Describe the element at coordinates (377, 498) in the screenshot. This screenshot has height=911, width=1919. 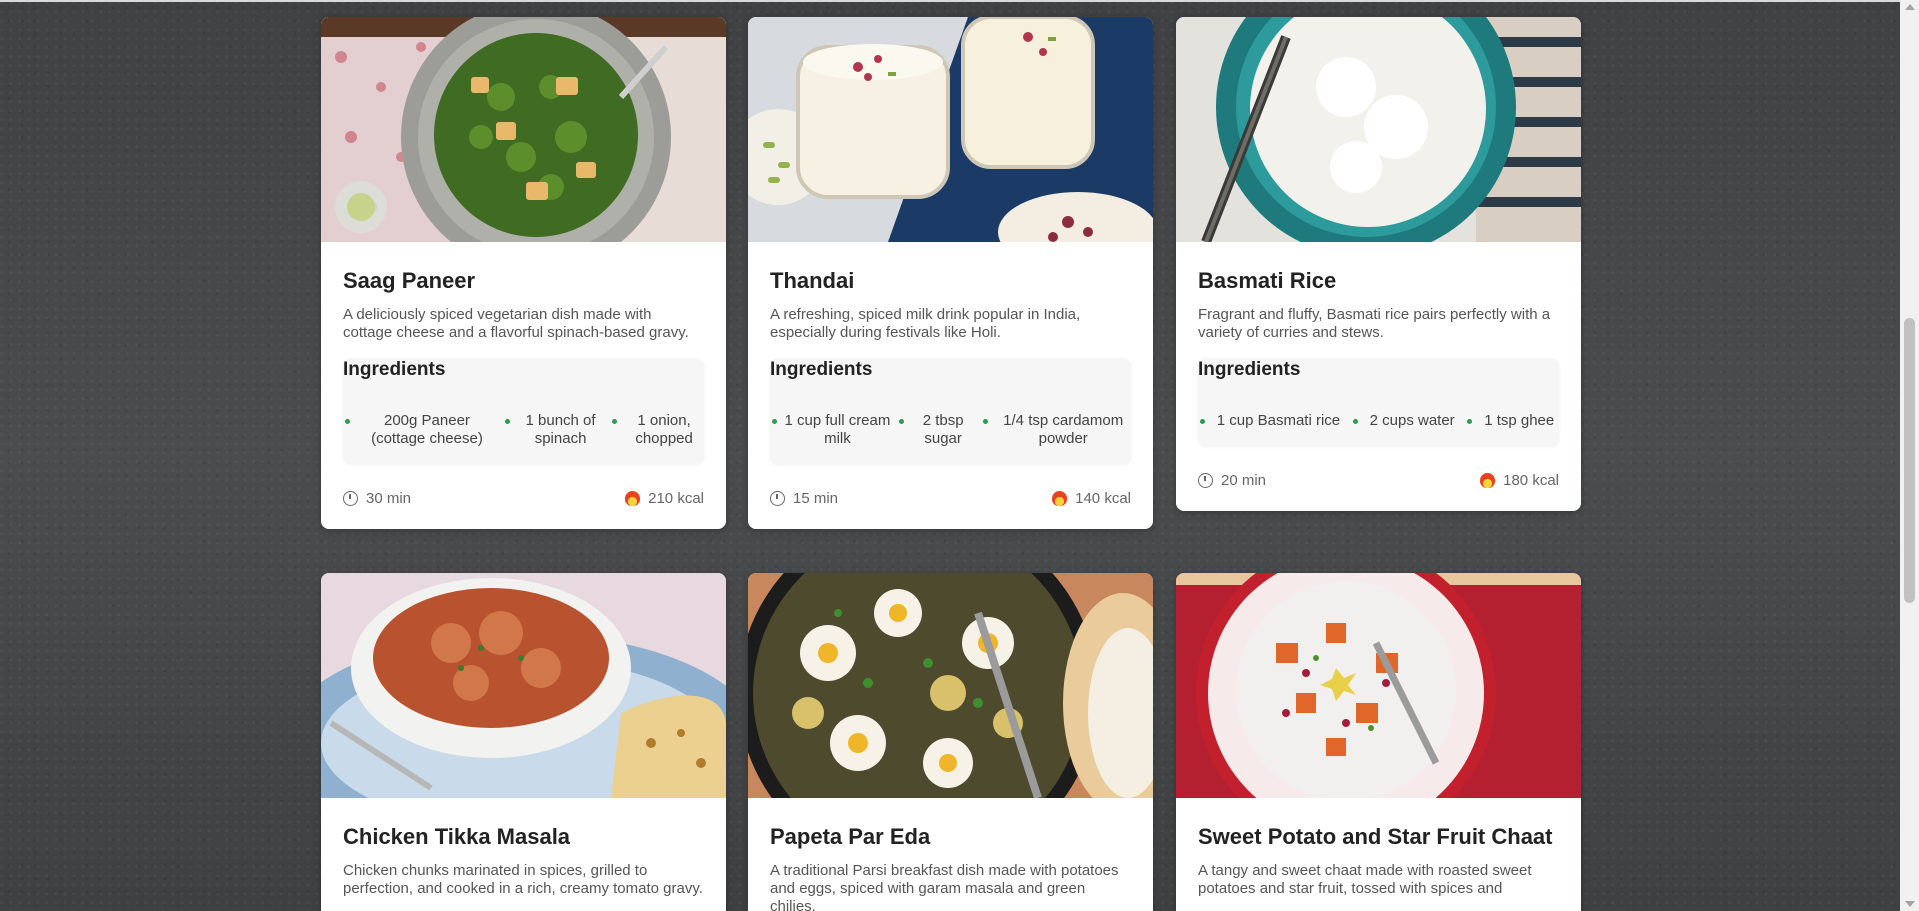
I see `cook-time: 30 min` at that location.